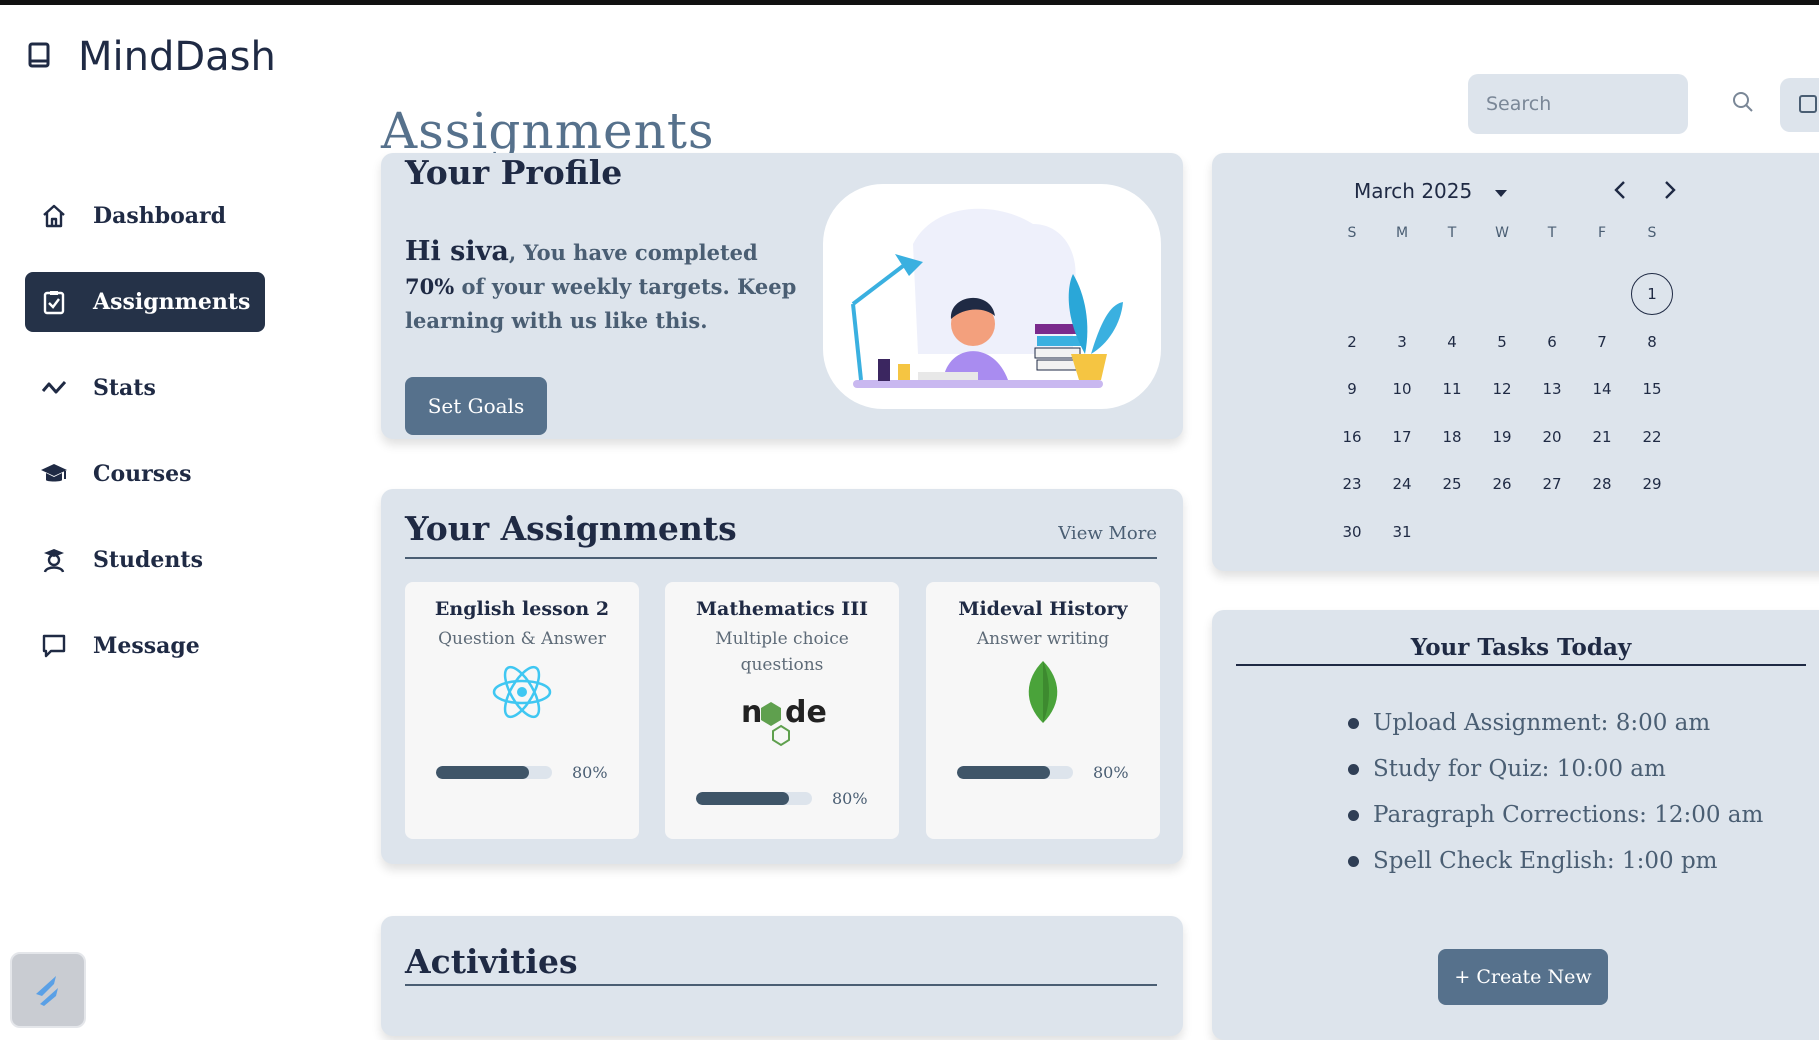 This screenshot has height=1040, width=1819. What do you see at coordinates (1555, 861) in the screenshot?
I see `task-item: Spell Check English: 1:00 pm` at bounding box center [1555, 861].